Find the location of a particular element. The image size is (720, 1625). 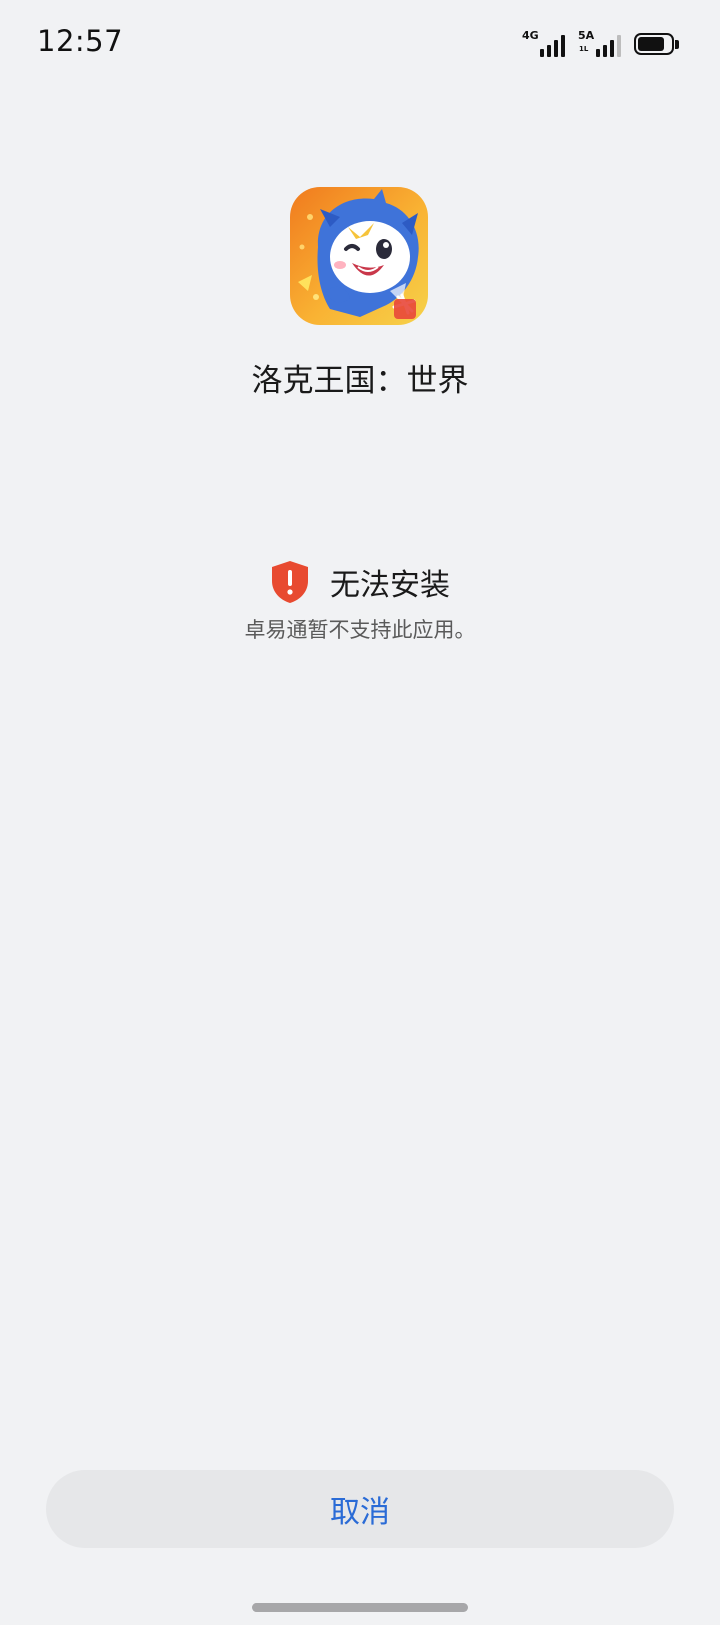

shield-warning-icon is located at coordinates (290, 582).